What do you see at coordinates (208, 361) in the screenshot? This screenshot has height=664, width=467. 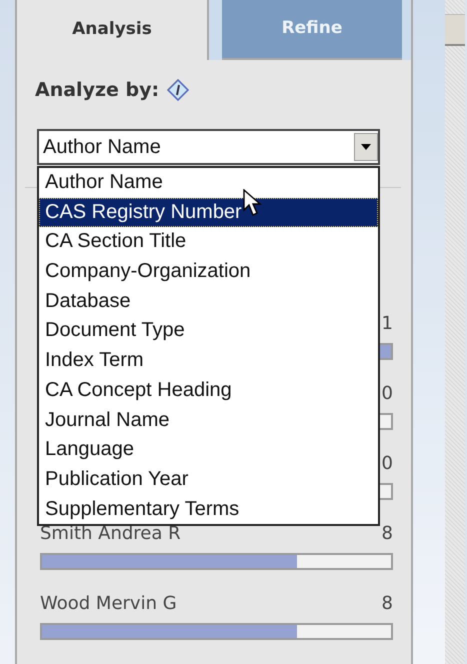 I see `dropdown-option: Index Term` at bounding box center [208, 361].